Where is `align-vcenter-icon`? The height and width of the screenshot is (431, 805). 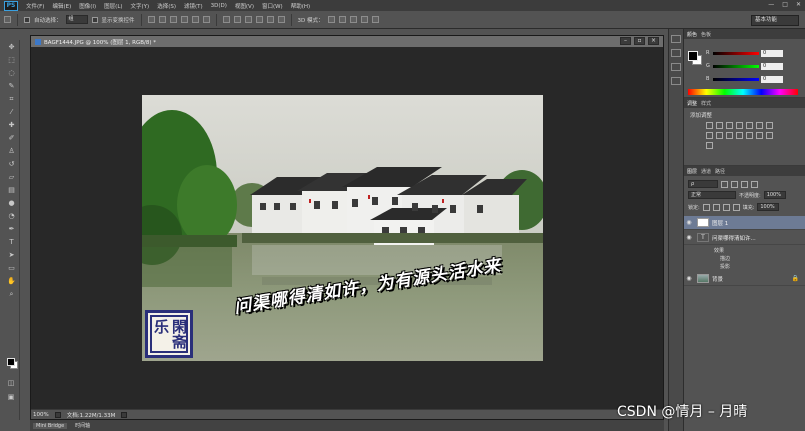
align-vcenter-icon is located at coordinates (162, 19).